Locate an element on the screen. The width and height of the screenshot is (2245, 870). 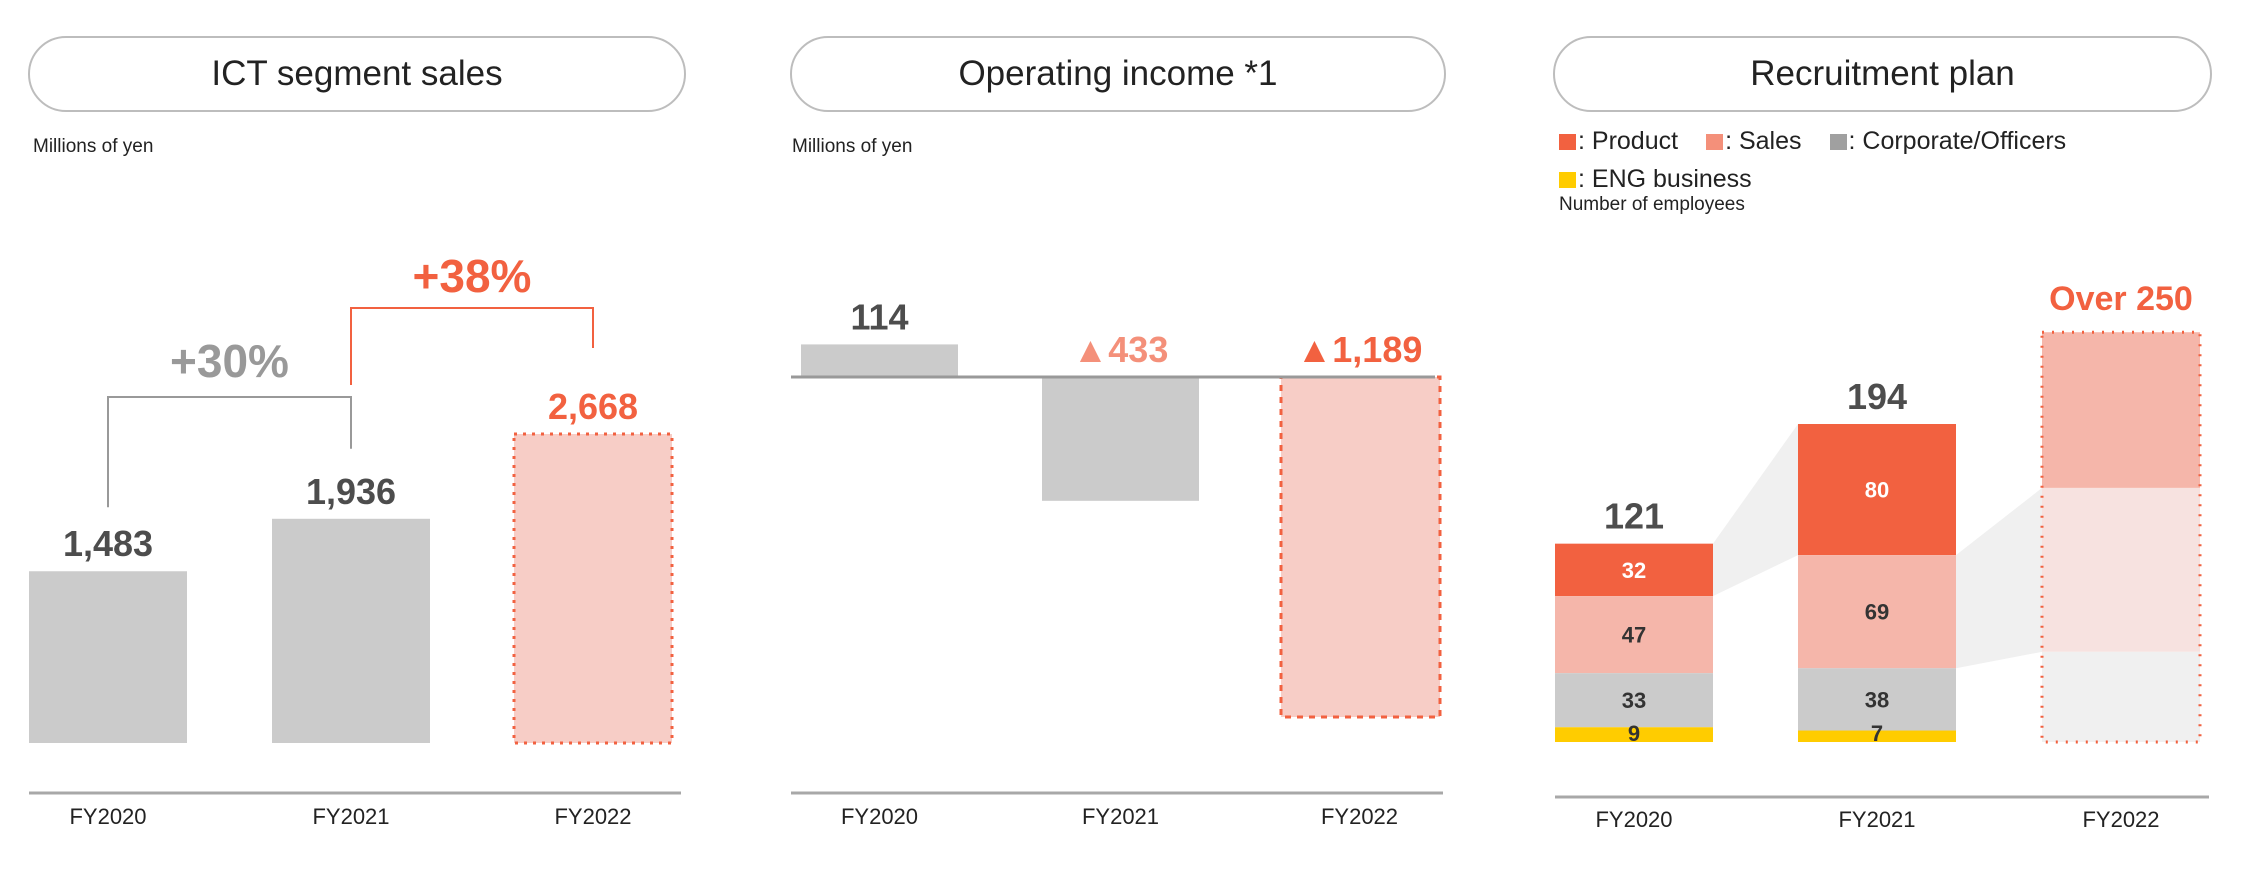
segment-label-FY2020: 47 is located at coordinates (1634, 635).